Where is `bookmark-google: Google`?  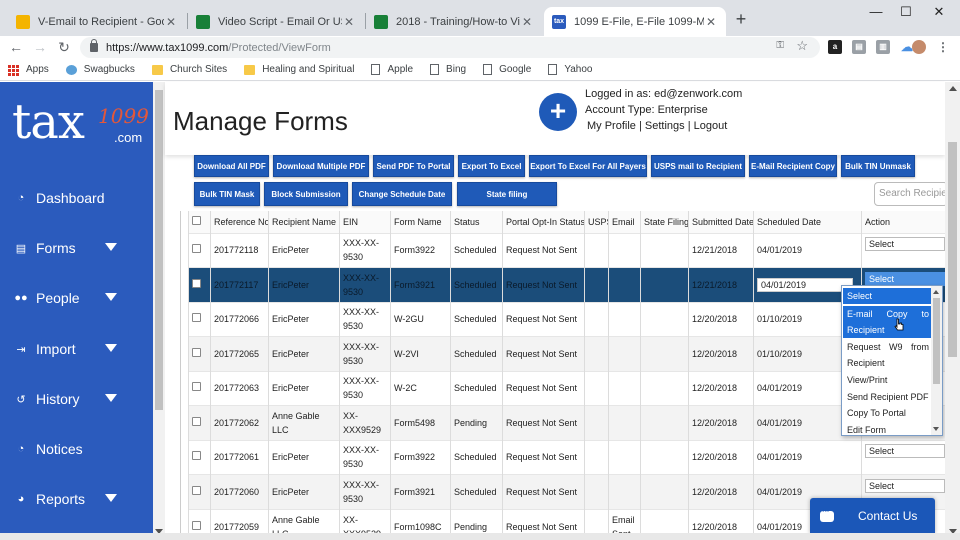 bookmark-google: Google is located at coordinates (507, 69).